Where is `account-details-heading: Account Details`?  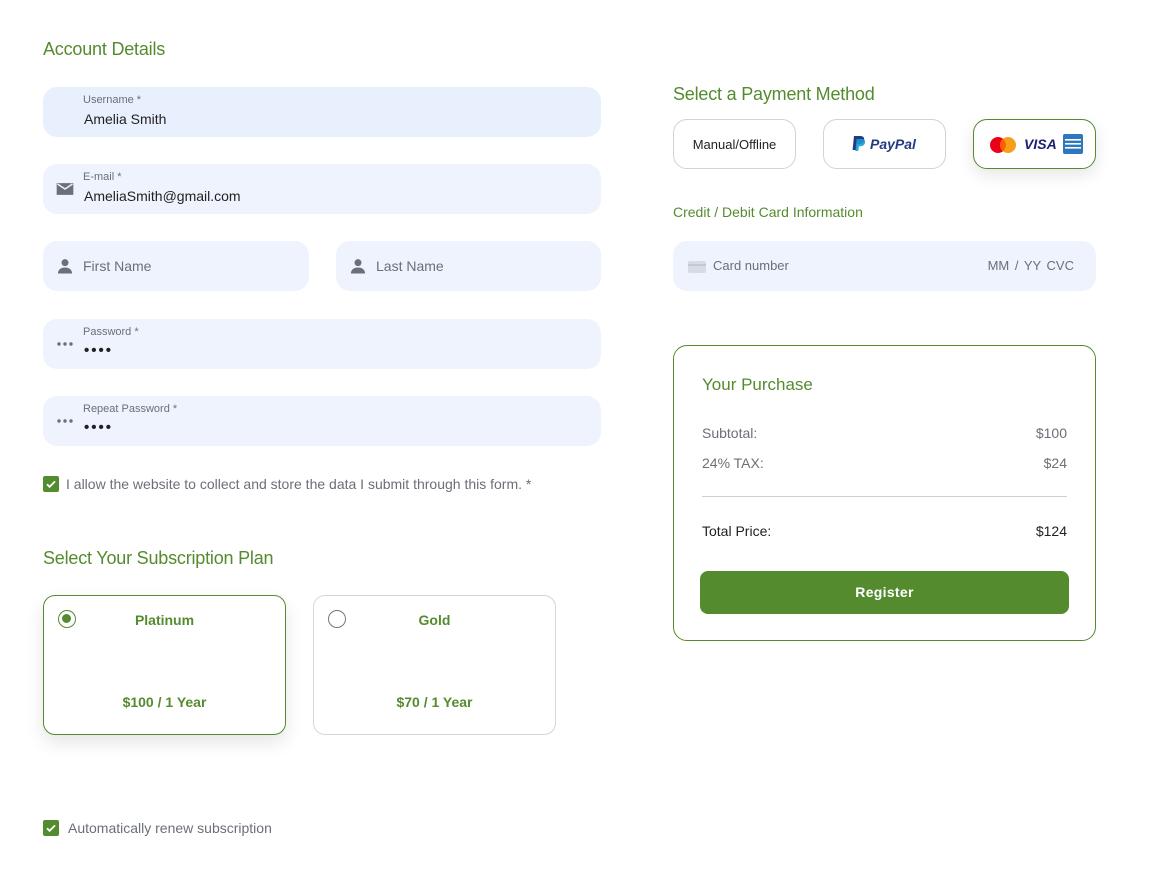 account-details-heading: Account Details is located at coordinates (104, 49).